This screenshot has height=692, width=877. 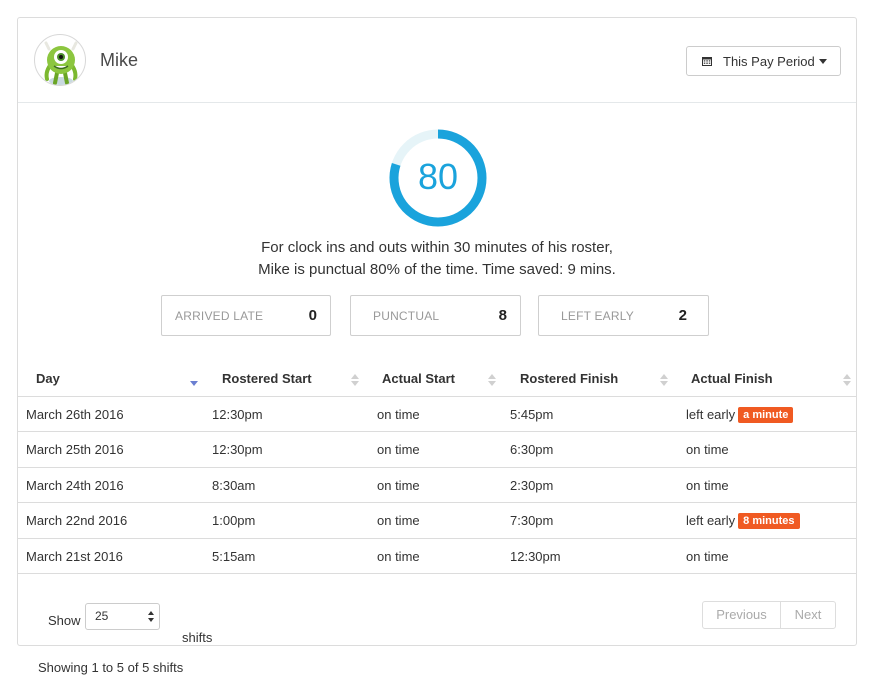 What do you see at coordinates (682, 315) in the screenshot?
I see `stat-value: 2` at bounding box center [682, 315].